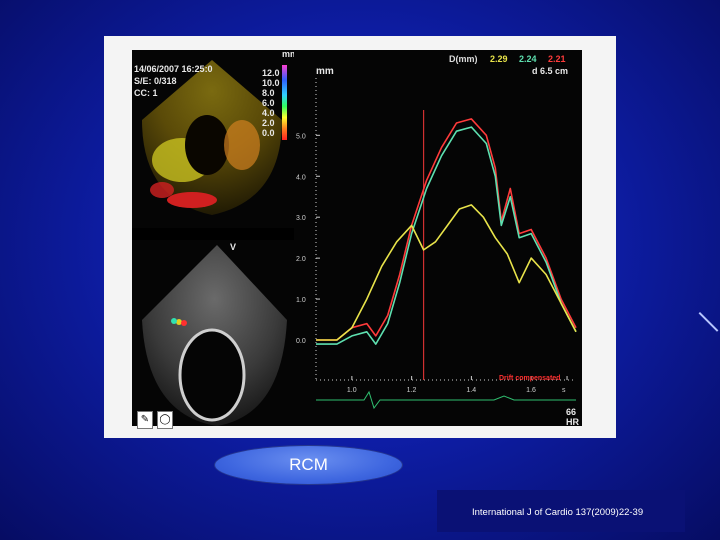 Image resolution: width=720 pixels, height=540 pixels. What do you see at coordinates (557, 59) in the screenshot?
I see `d-value-red: 2.21` at bounding box center [557, 59].